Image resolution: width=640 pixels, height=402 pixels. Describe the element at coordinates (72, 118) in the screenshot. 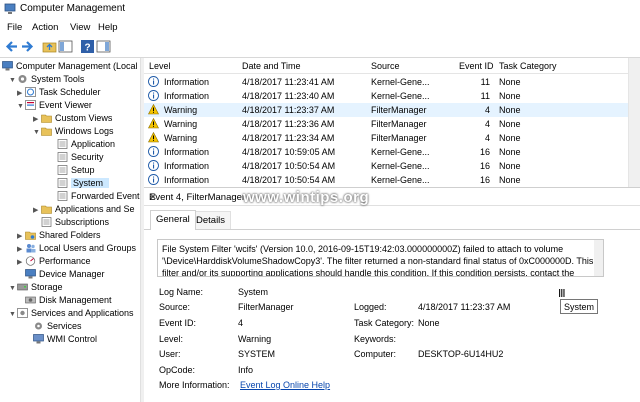

I see `tree-item-custom-views: ▶ Custom Views` at that location.